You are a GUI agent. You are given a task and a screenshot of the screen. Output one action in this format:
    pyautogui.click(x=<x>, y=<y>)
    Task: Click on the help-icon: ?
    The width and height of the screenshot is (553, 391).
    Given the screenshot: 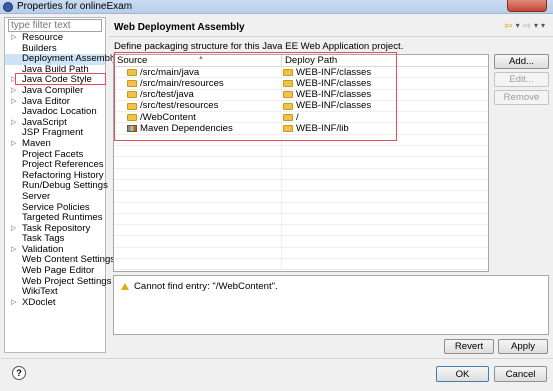 What is the action you would take?
    pyautogui.click(x=19, y=373)
    